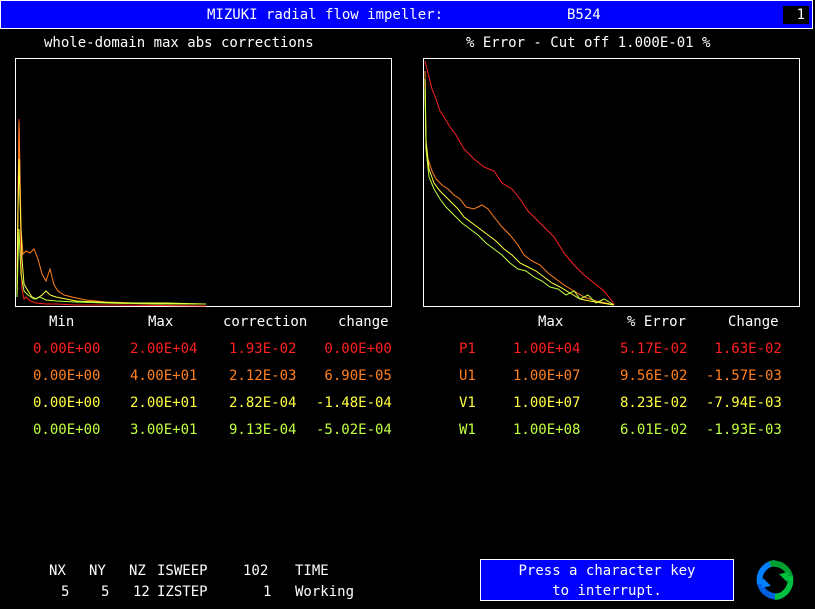 This screenshot has width=815, height=609. What do you see at coordinates (547, 430) in the screenshot?
I see `right-row-max: 1.00E+08` at bounding box center [547, 430].